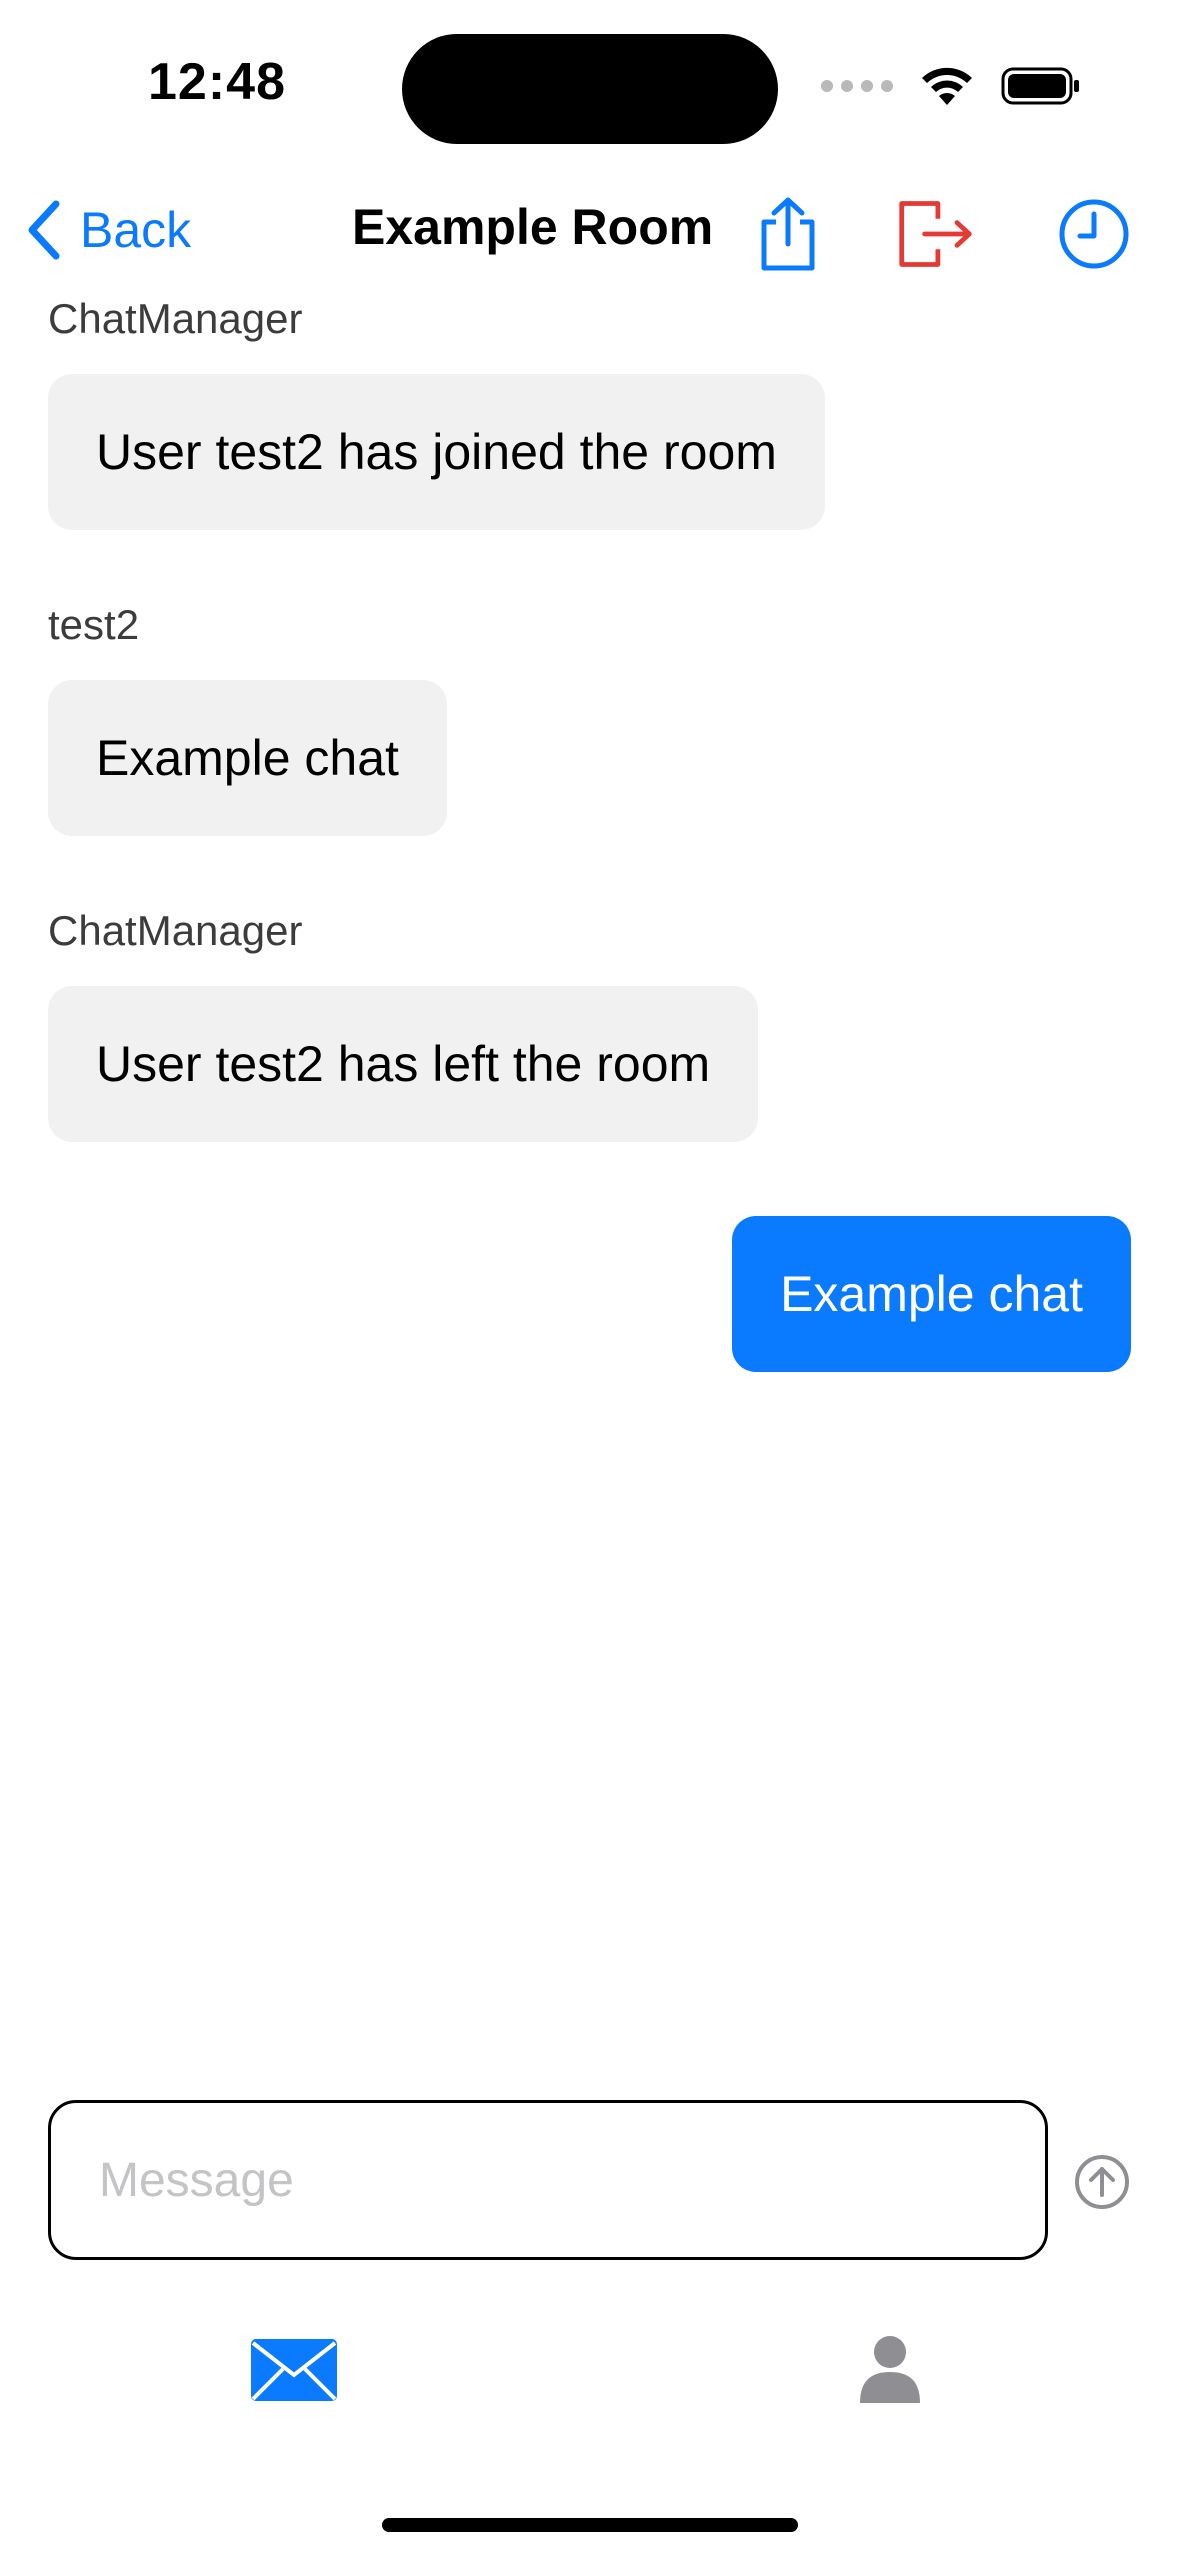 The height and width of the screenshot is (2556, 1179). I want to click on status-indicators, so click(951, 86).